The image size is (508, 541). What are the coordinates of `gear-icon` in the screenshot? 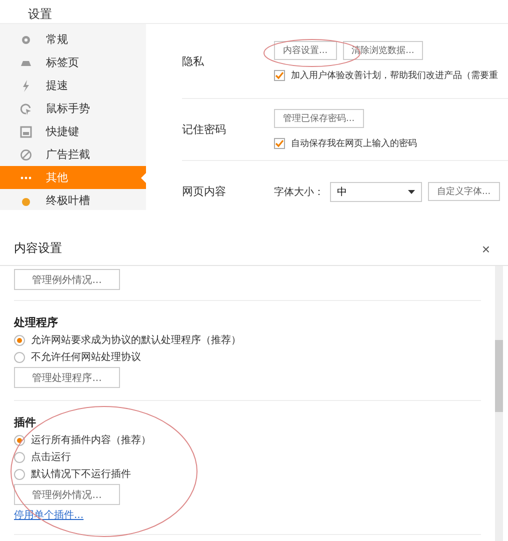 It's located at (26, 40).